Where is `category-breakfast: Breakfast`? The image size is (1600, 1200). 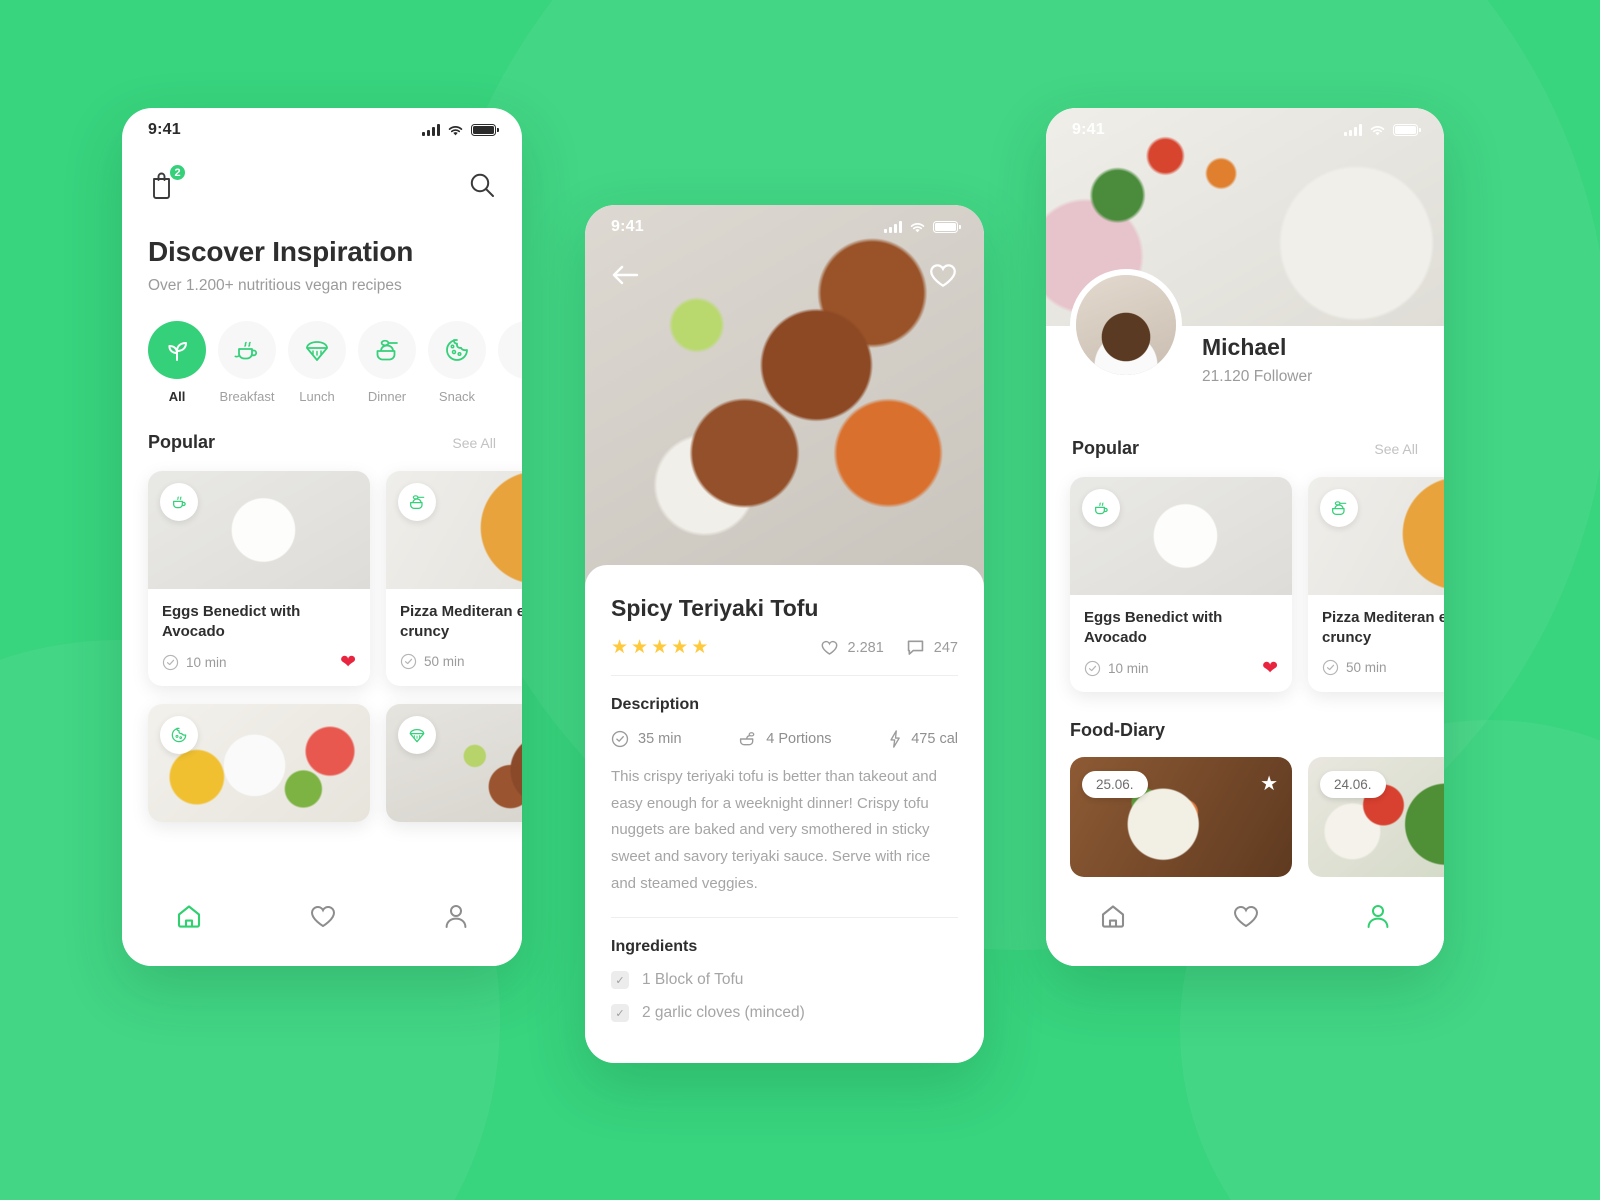
category-breakfast: Breakfast is located at coordinates (247, 362).